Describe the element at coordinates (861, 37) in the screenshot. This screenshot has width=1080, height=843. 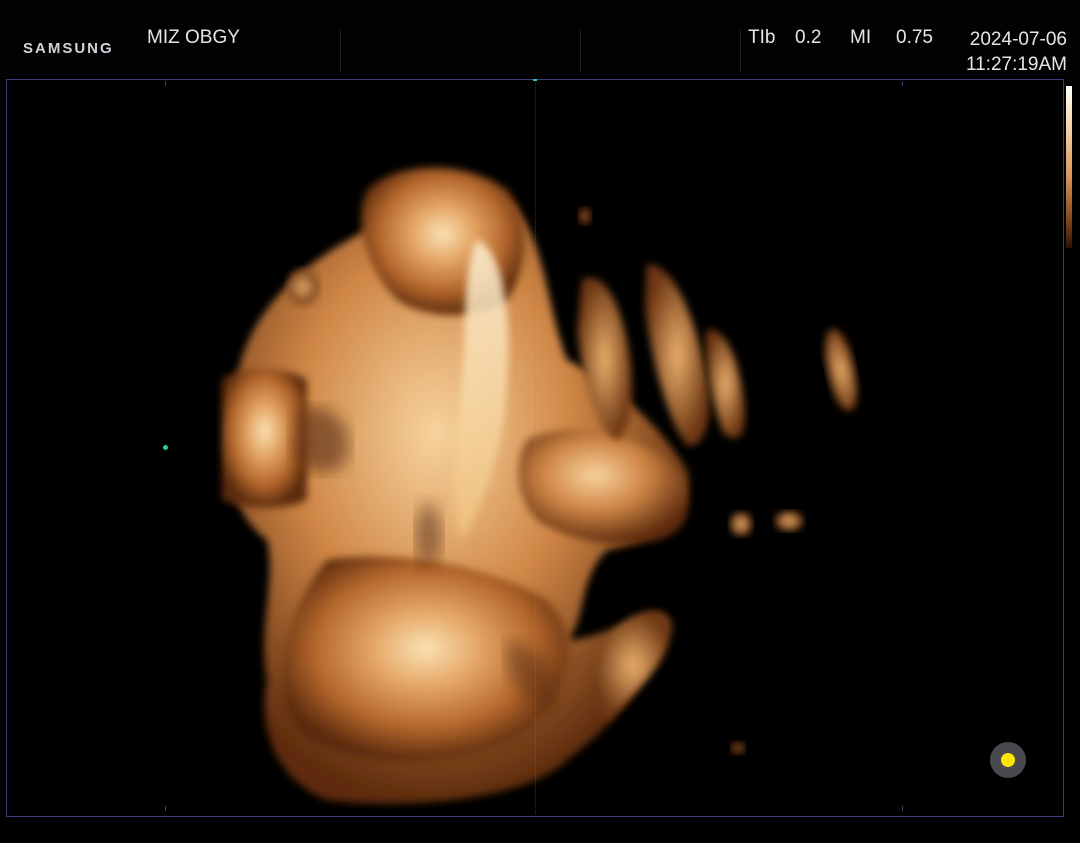
I see `mi-label: MI` at that location.